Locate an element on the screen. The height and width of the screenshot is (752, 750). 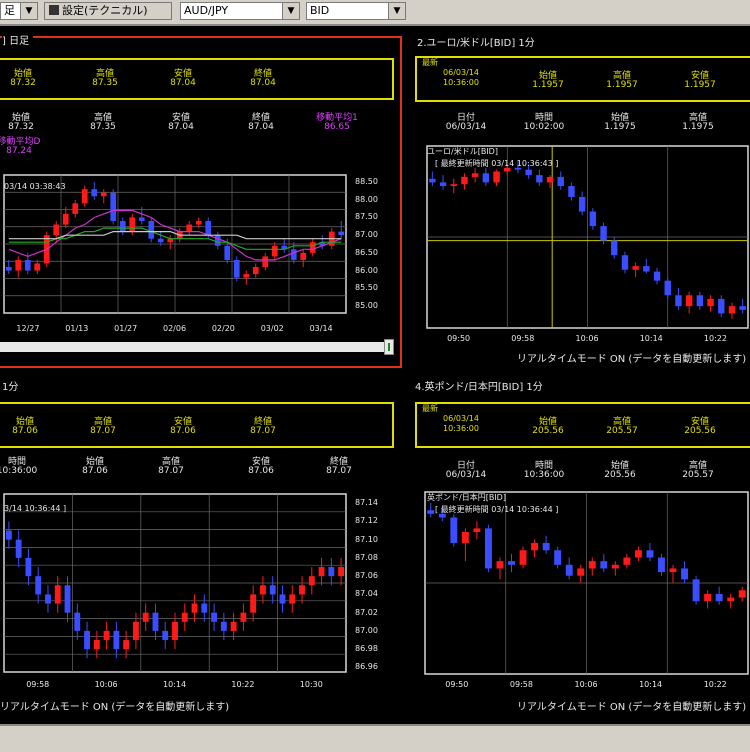
scrollbar-thumb is located at coordinates (389, 347).